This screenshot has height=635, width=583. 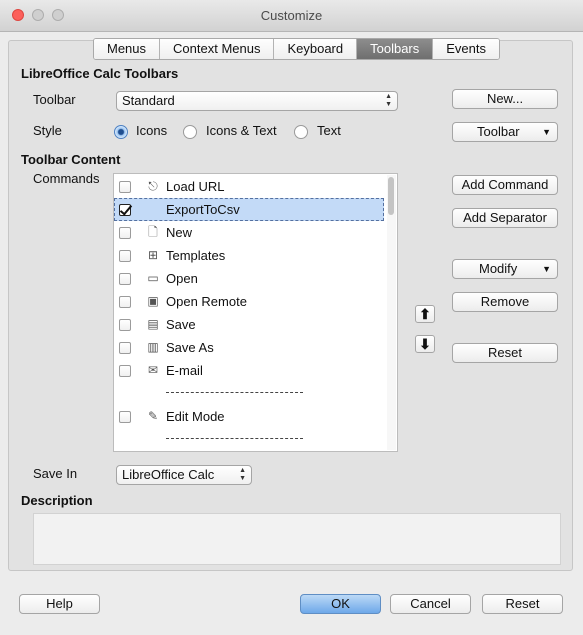 What do you see at coordinates (153, 186) in the screenshot?
I see `load-url-icon: ⎋` at bounding box center [153, 186].